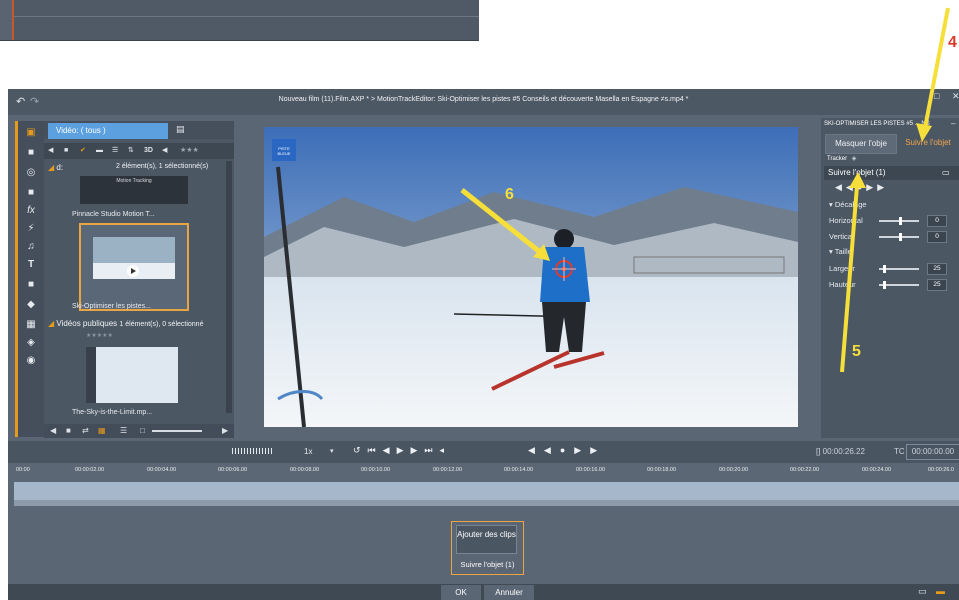 This screenshot has height=600, width=959. What do you see at coordinates (509, 194) in the screenshot?
I see `annotation-number-6: 6` at bounding box center [509, 194].